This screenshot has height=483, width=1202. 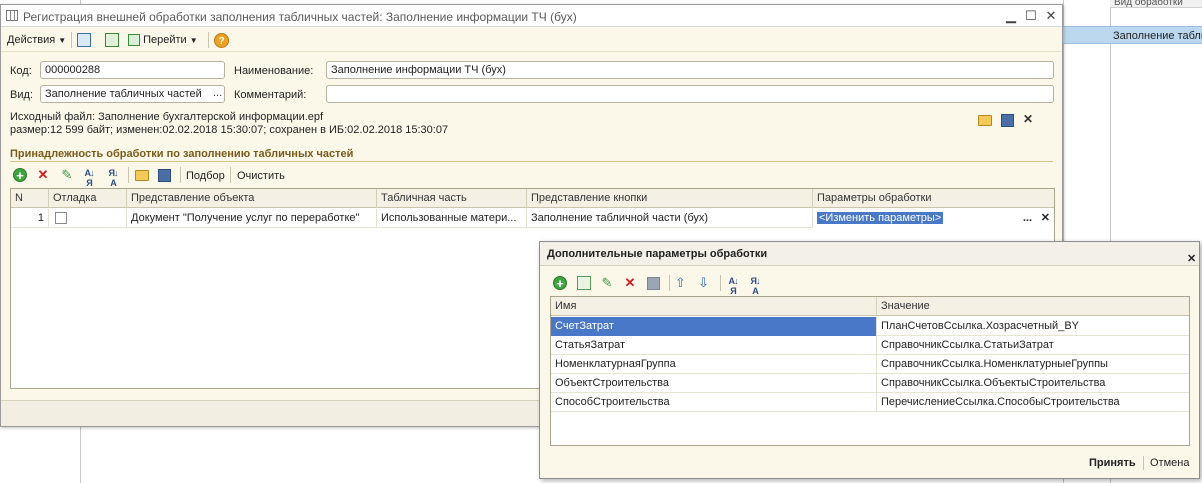 I want to click on maximize-button: ☐, so click(x=1031, y=16).